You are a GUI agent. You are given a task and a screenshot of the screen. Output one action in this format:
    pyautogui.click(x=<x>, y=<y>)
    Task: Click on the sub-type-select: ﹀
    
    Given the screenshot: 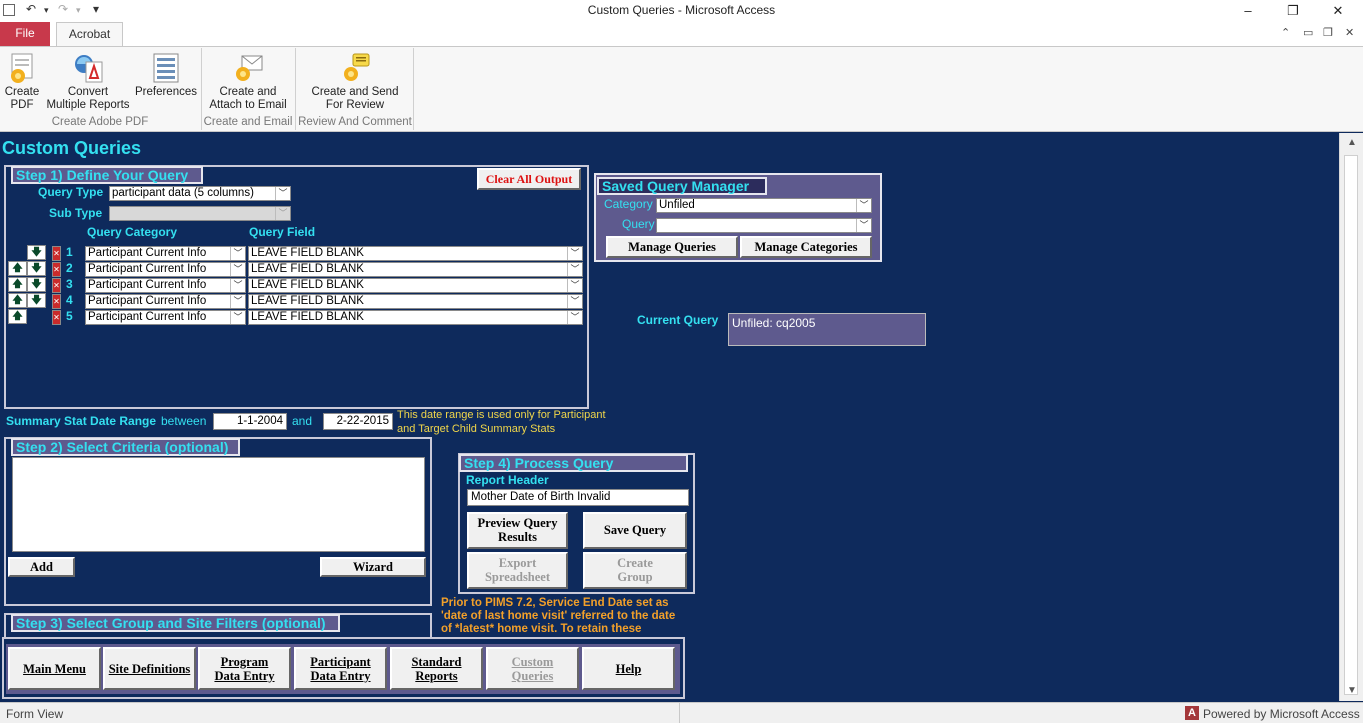 What is the action you would take?
    pyautogui.click(x=200, y=213)
    